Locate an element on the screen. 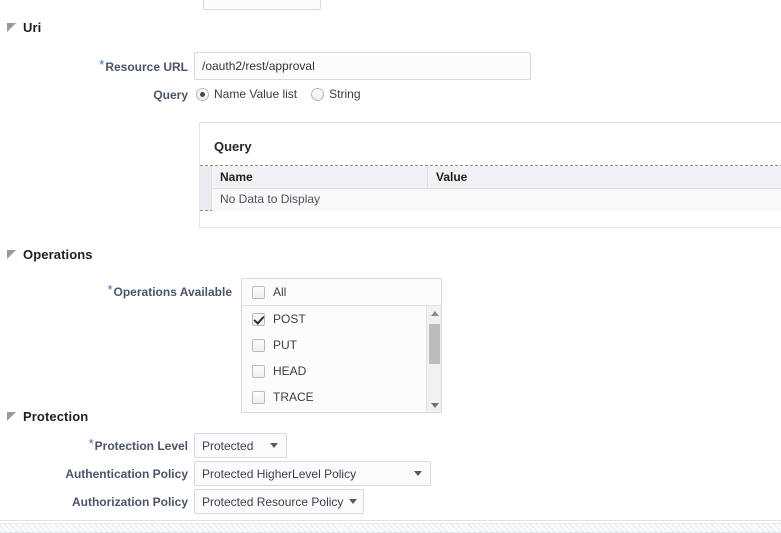 The width and height of the screenshot is (781, 533). checkbox-head is located at coordinates (258, 371).